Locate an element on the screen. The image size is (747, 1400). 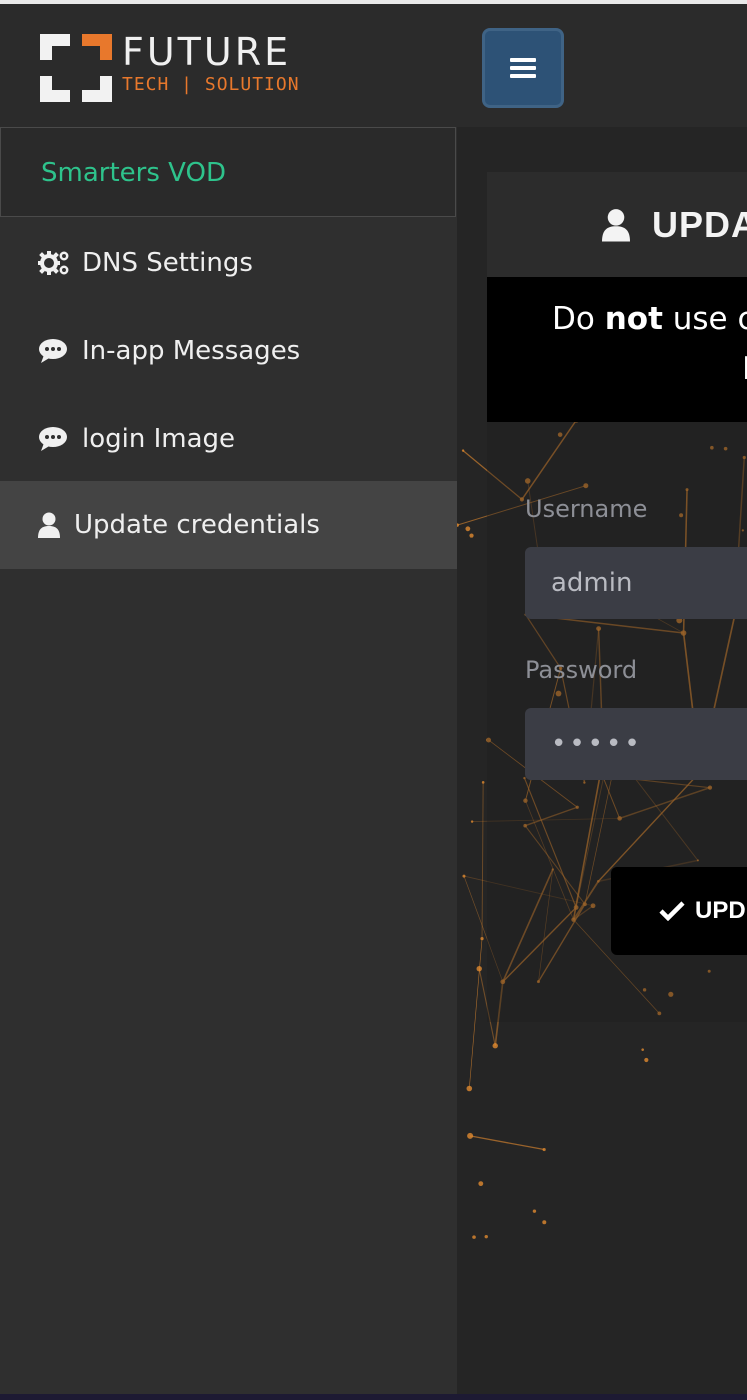
hamburger-icon is located at coordinates (523, 68).